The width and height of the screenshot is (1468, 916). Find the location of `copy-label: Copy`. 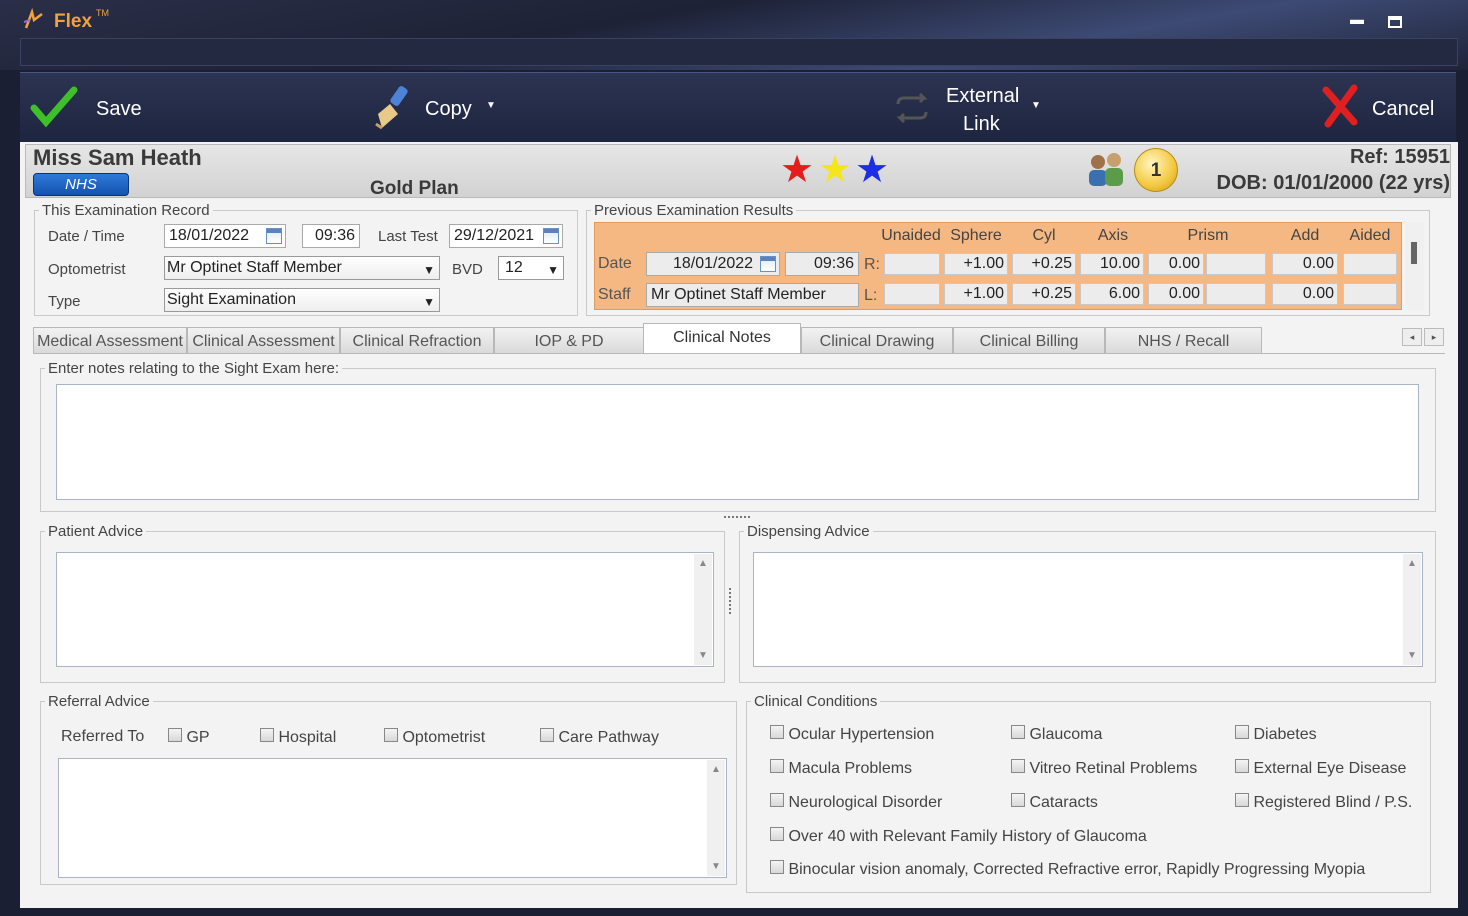

copy-label: Copy is located at coordinates (448, 109).